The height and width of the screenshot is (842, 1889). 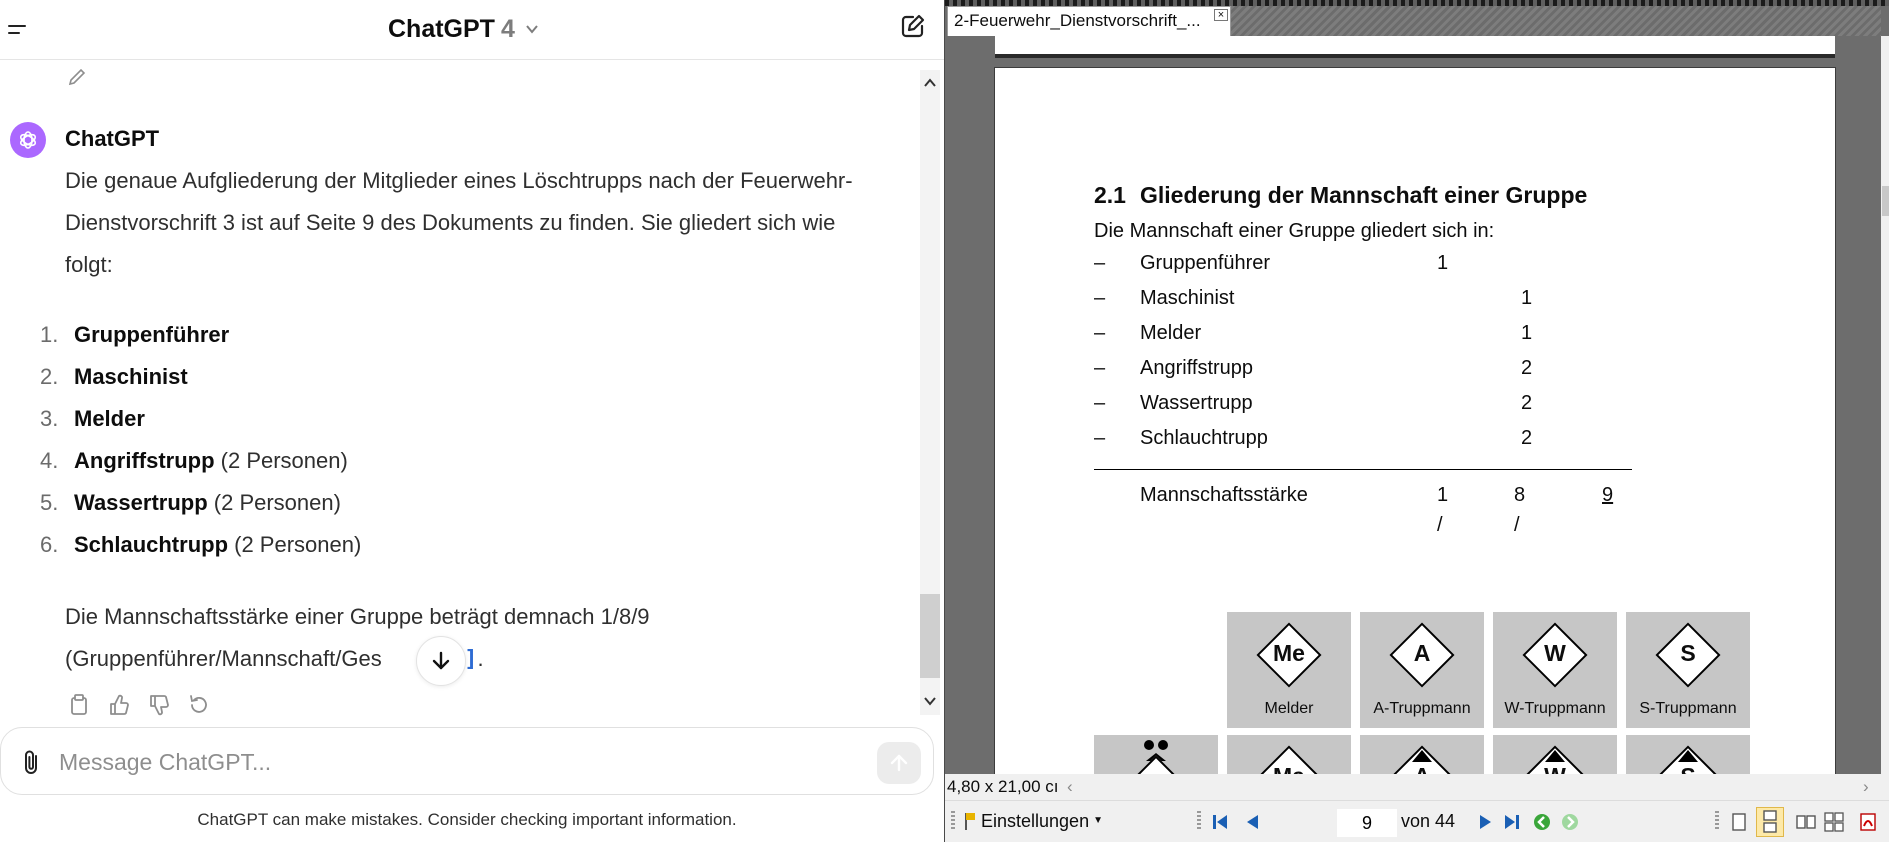 What do you see at coordinates (49, 544) in the screenshot?
I see `list-number: 6.` at bounding box center [49, 544].